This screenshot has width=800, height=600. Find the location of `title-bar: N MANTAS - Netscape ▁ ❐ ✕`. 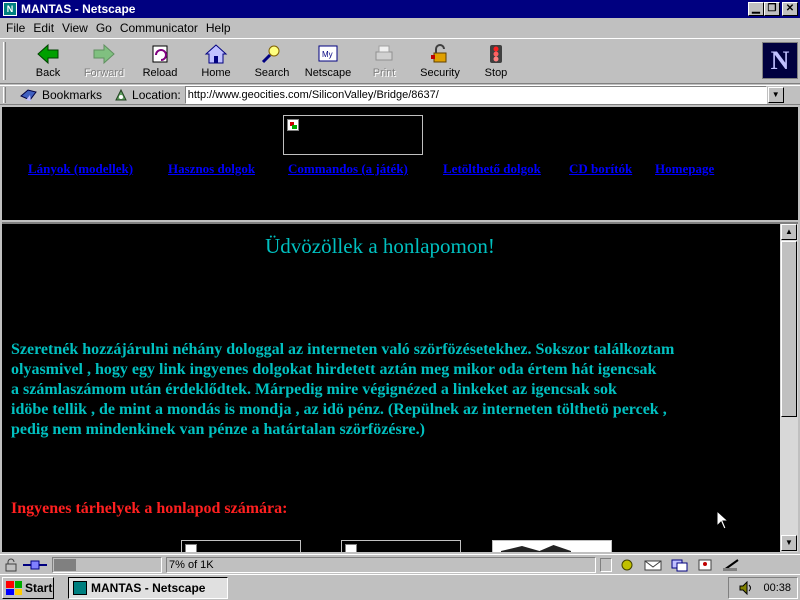

title-bar: N MANTAS - Netscape ▁ ❐ ✕ is located at coordinates (400, 9).